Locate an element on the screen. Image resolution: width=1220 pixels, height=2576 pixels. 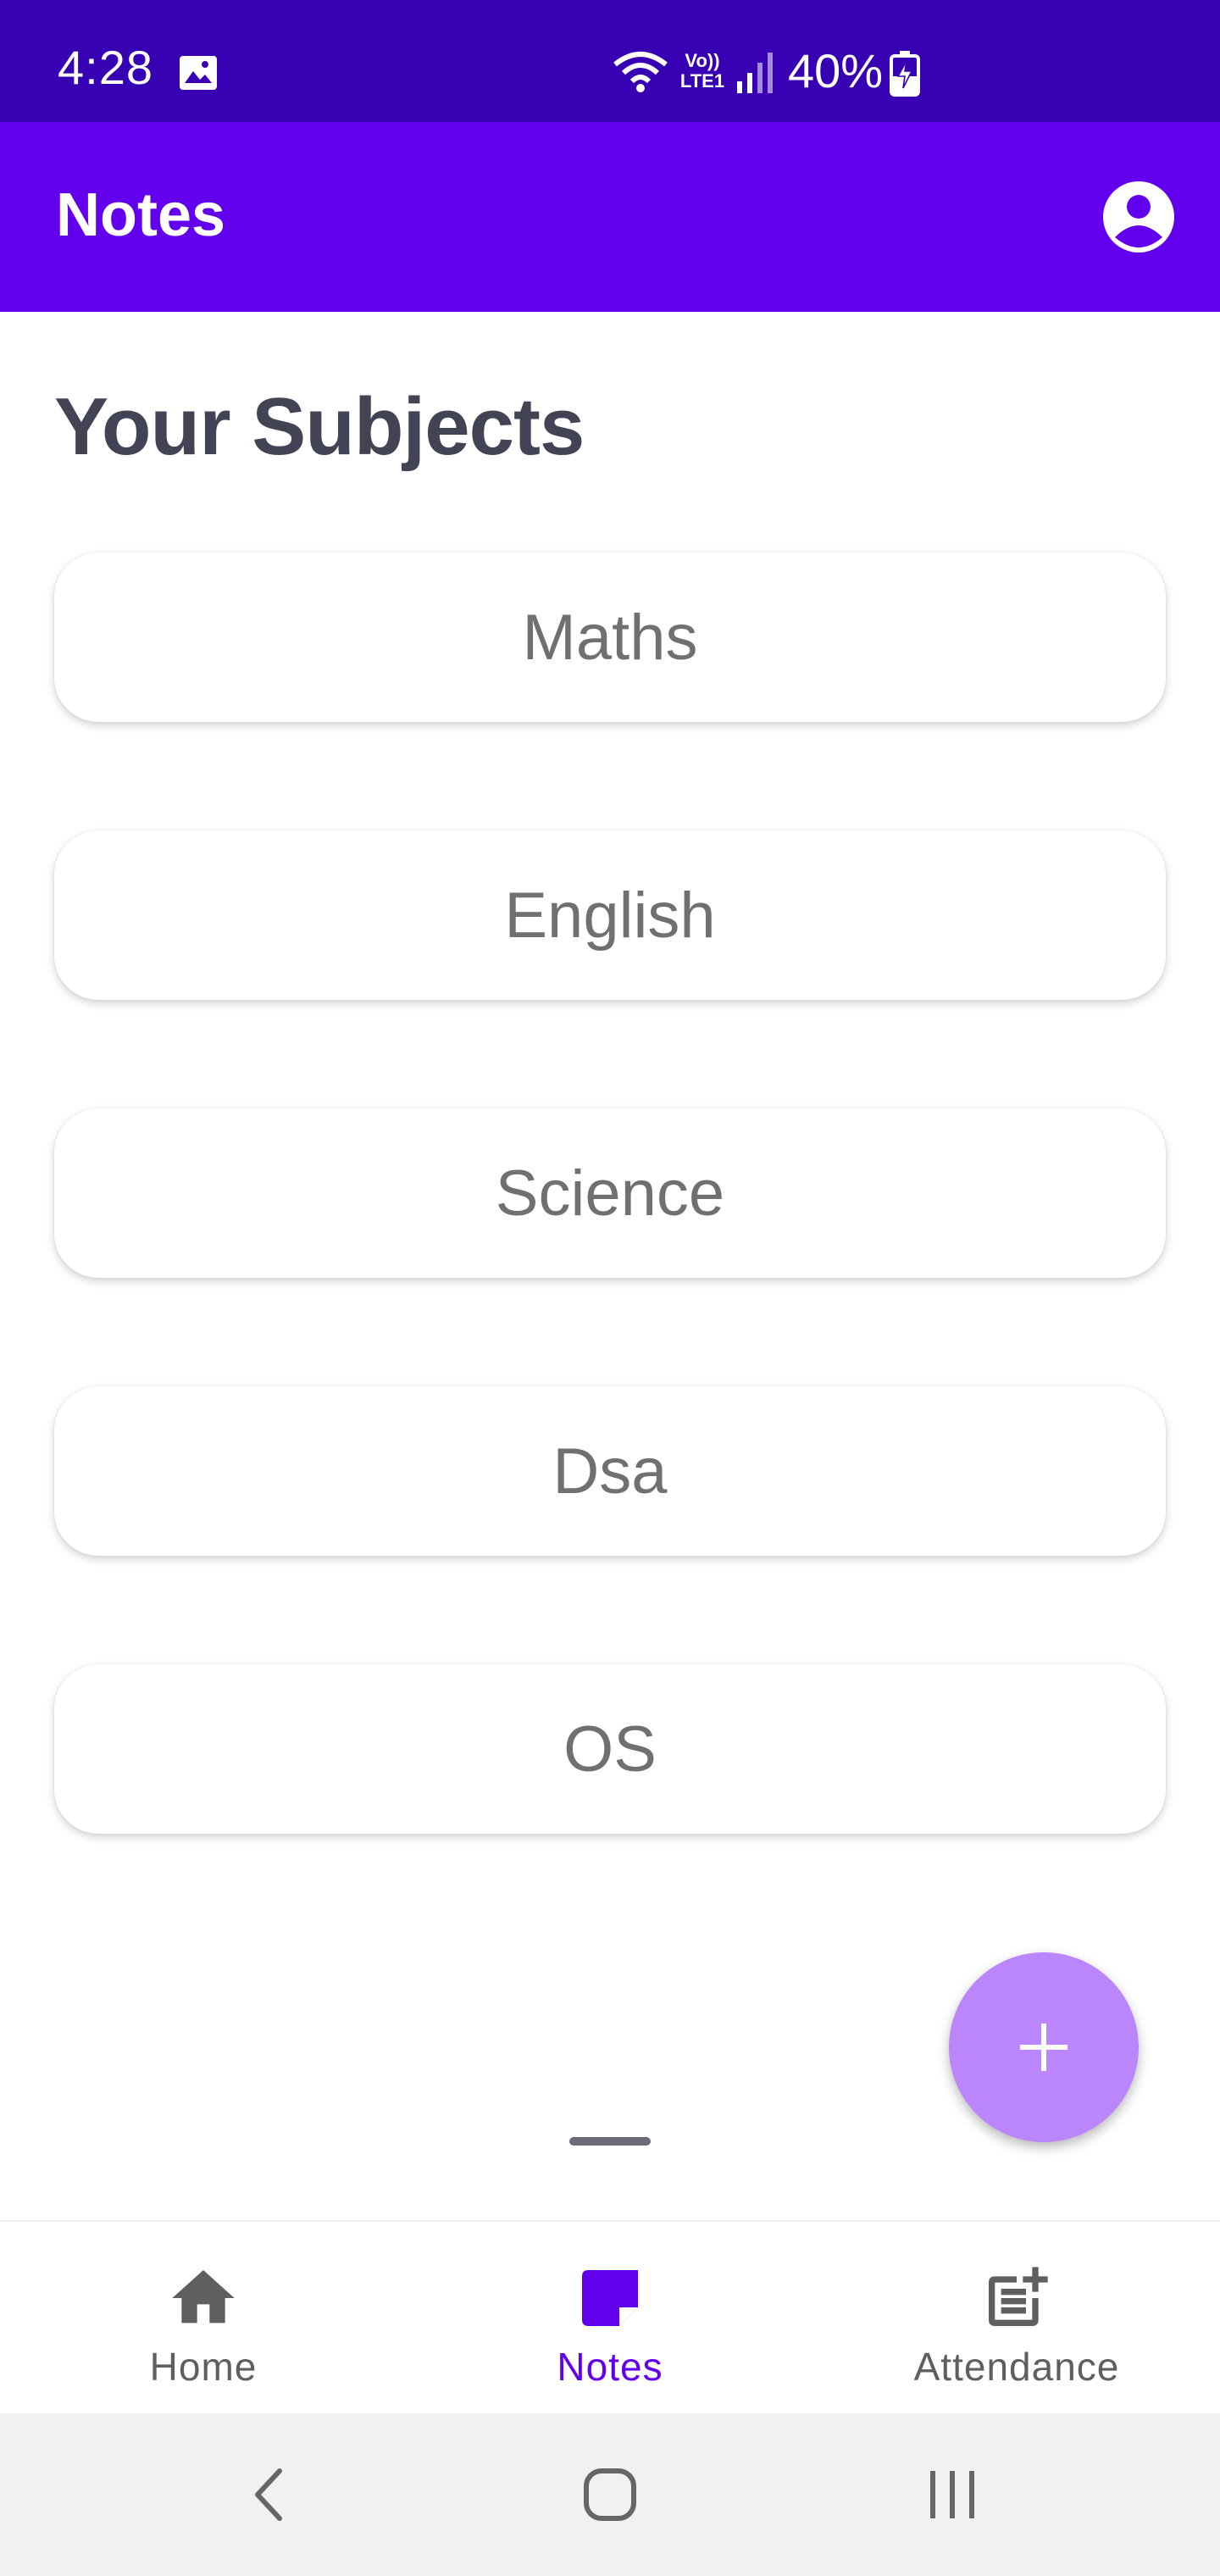
nav-item-attendance: Attendance is located at coordinates (1016, 2318).